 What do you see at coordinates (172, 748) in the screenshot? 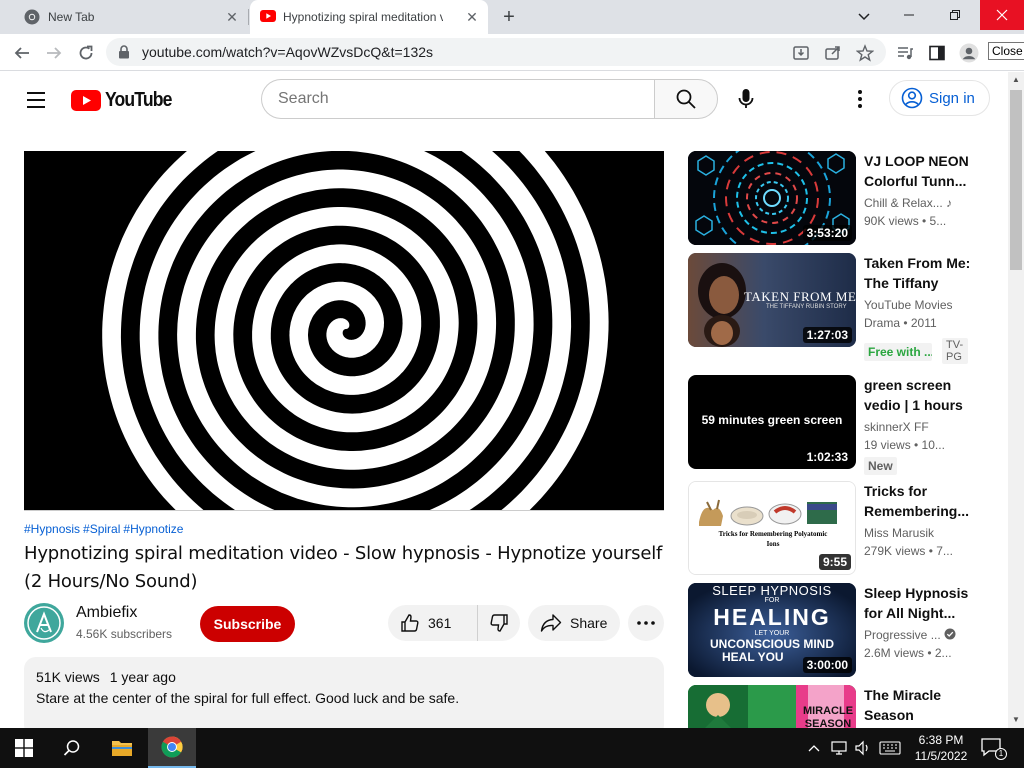
I see `taskbar-chrome-button` at bounding box center [172, 748].